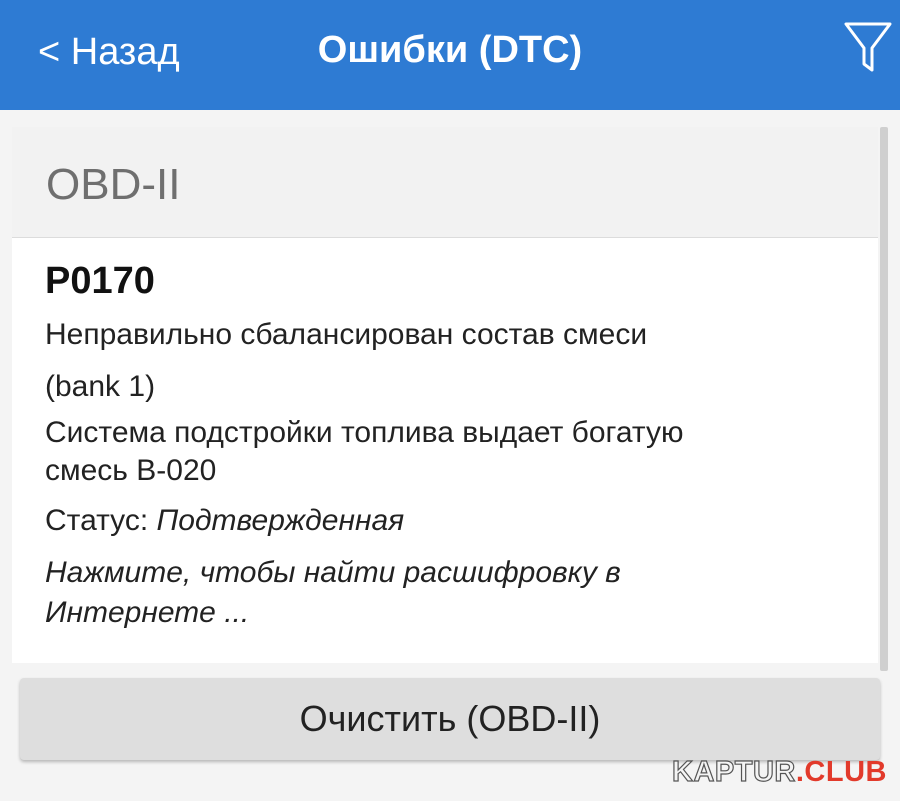 This screenshot has width=900, height=801. I want to click on app-bar: < Назад Ошибки (DTC), so click(450, 55).